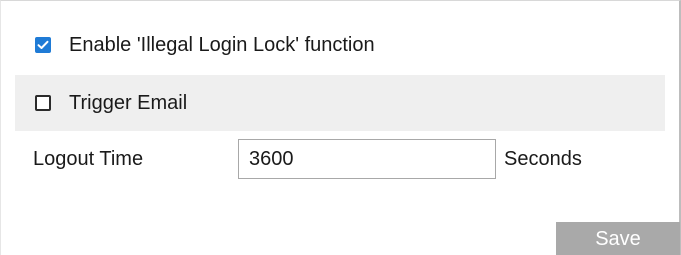 This screenshot has width=681, height=255. I want to click on logout-time-input, so click(367, 159).